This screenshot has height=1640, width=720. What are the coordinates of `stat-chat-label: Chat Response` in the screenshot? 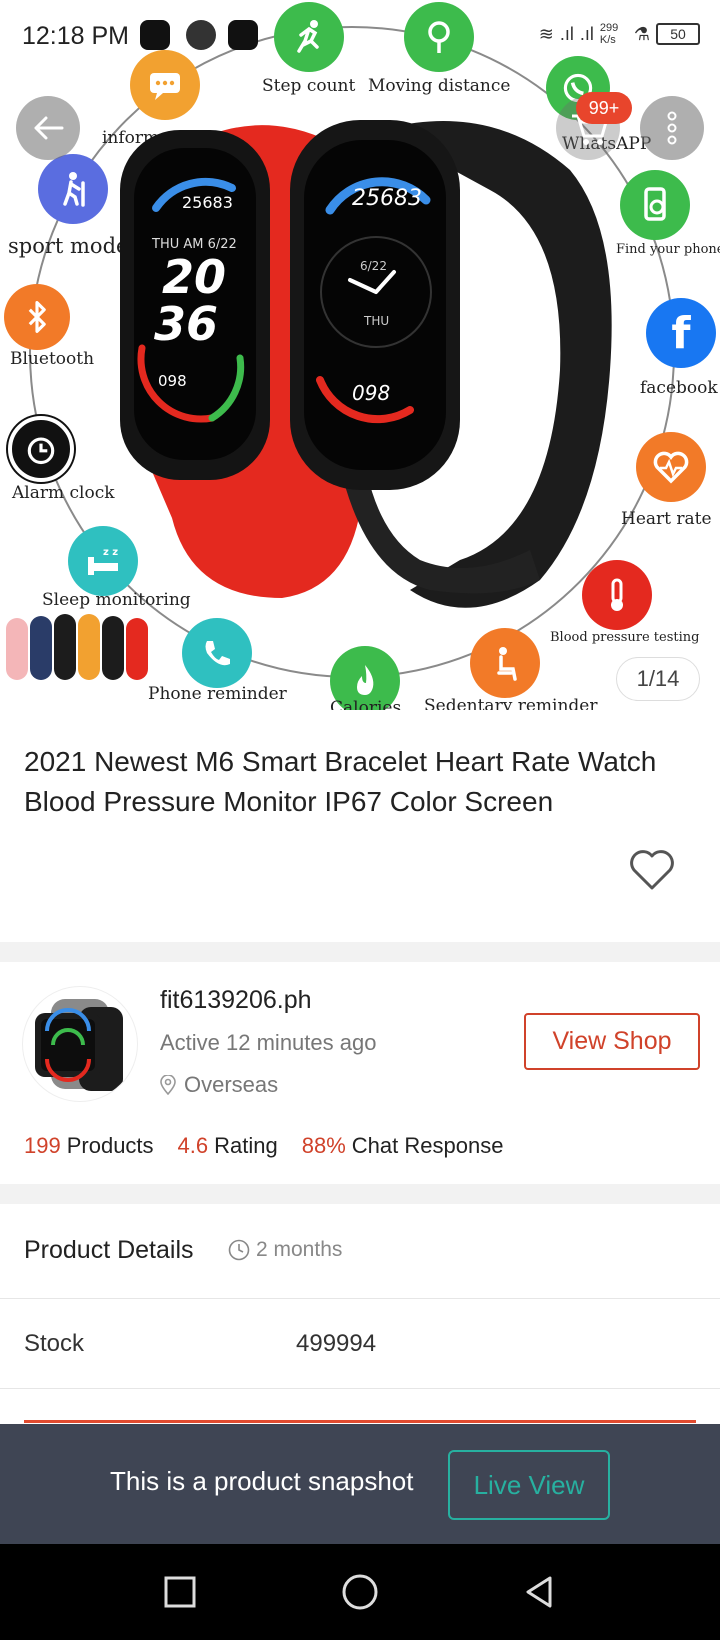 It's located at (427, 1145).